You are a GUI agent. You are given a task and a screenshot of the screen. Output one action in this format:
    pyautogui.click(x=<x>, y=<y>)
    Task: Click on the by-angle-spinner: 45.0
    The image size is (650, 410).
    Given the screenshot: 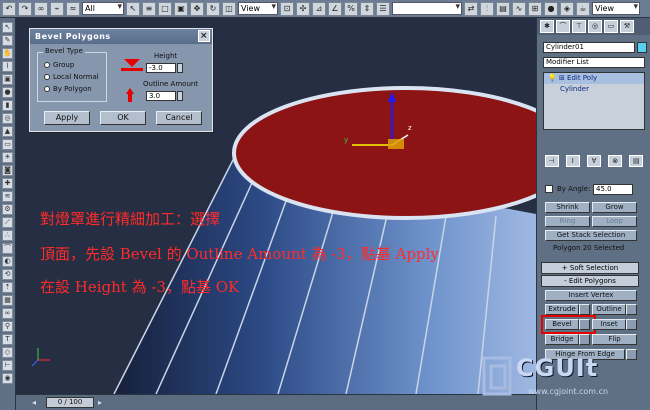 What is the action you would take?
    pyautogui.click(x=613, y=189)
    